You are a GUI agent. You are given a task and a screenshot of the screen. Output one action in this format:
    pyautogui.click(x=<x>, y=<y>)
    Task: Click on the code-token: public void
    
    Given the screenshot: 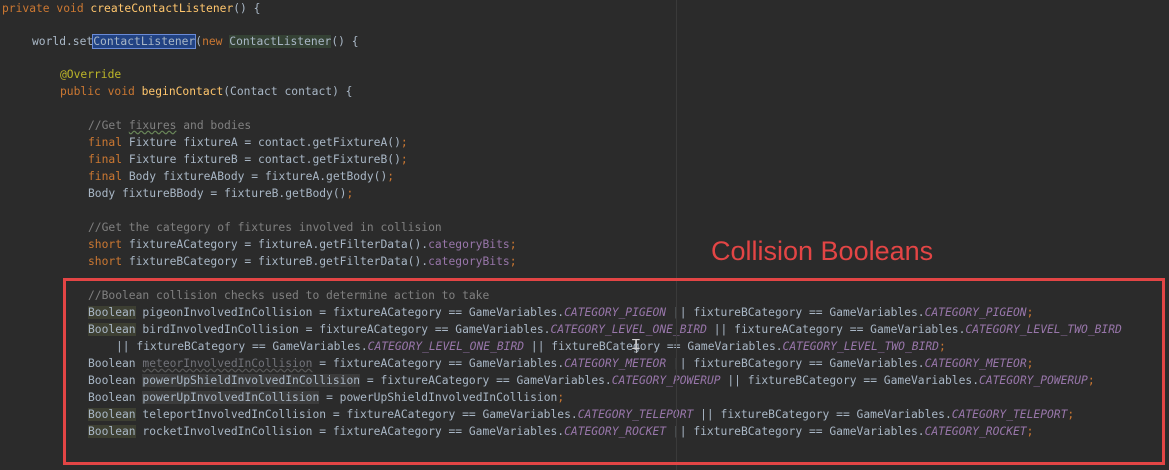 What is the action you would take?
    pyautogui.click(x=101, y=91)
    